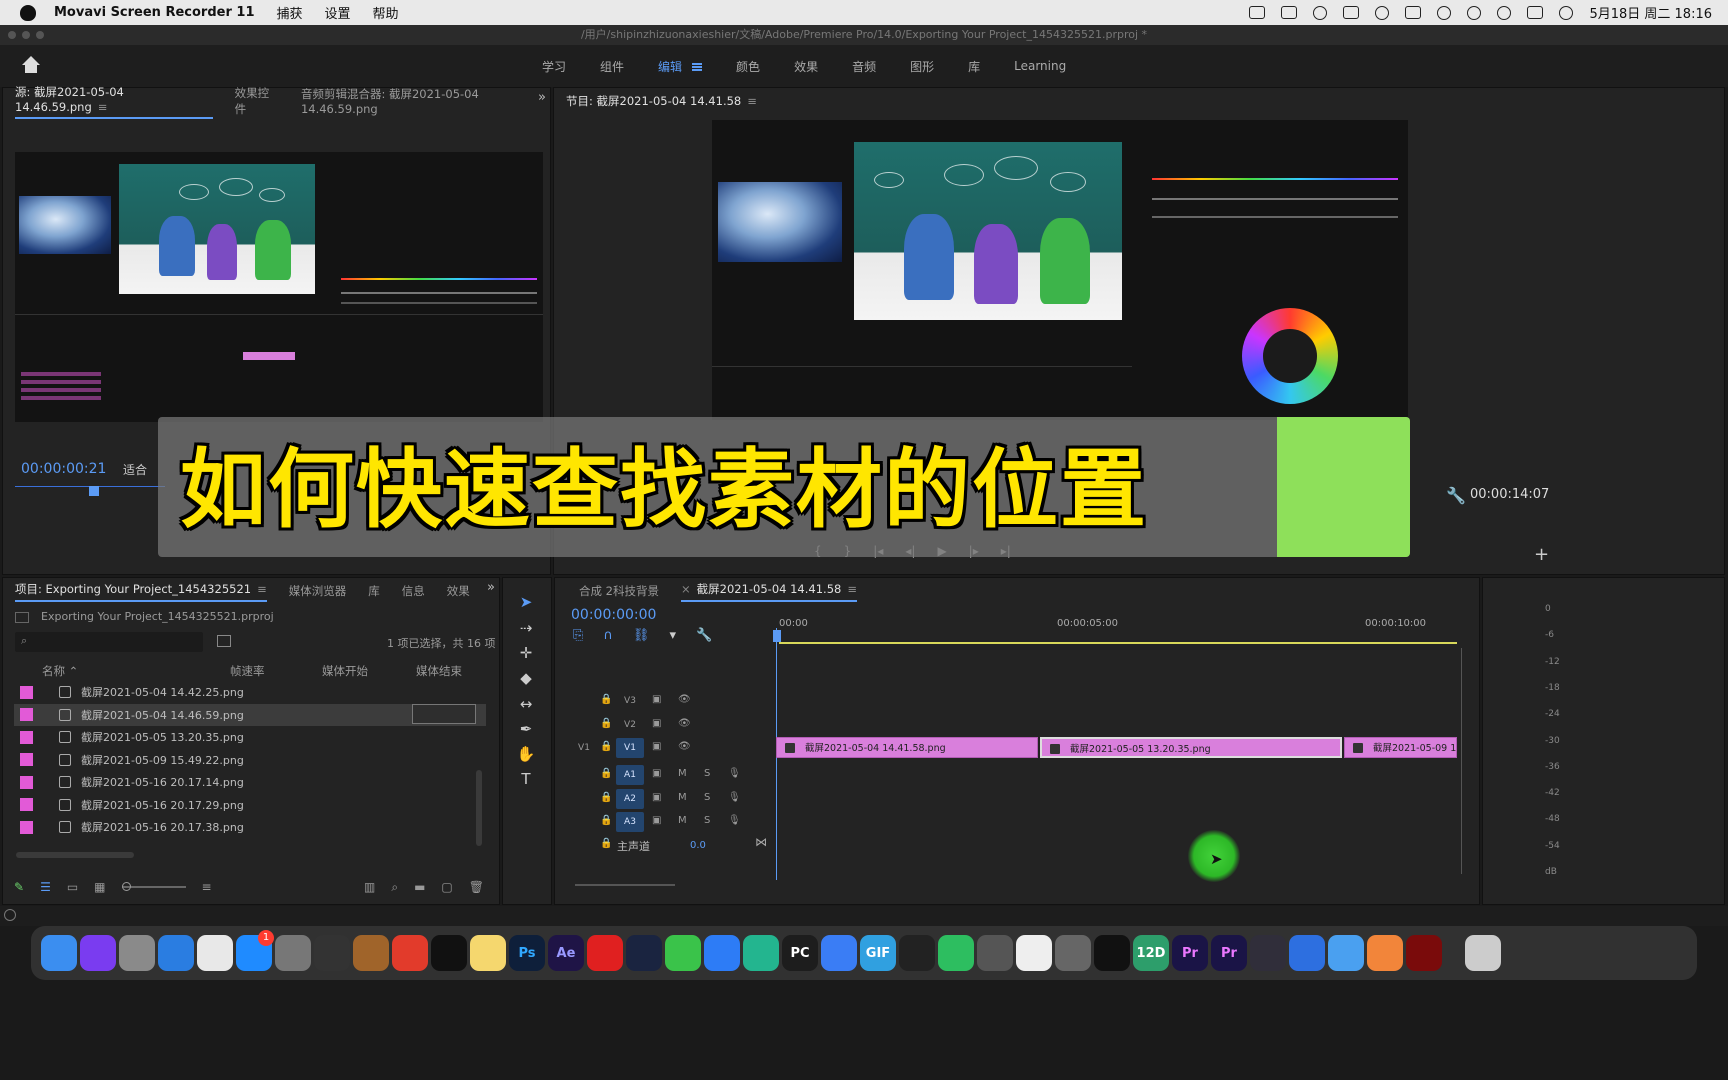 Image resolution: width=1728 pixels, height=1080 pixels. I want to click on lock-master-icon: 🔒, so click(606, 843).